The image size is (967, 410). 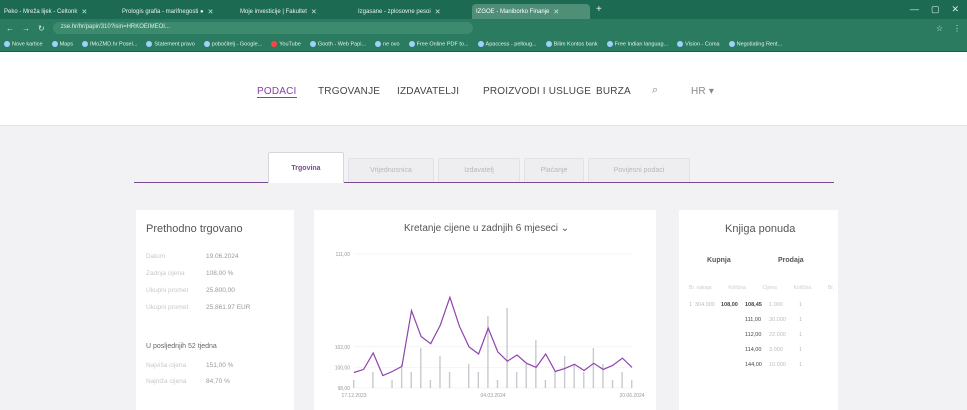 What do you see at coordinates (343, 368) in the screenshot?
I see `y-tick-label: 100,00` at bounding box center [343, 368].